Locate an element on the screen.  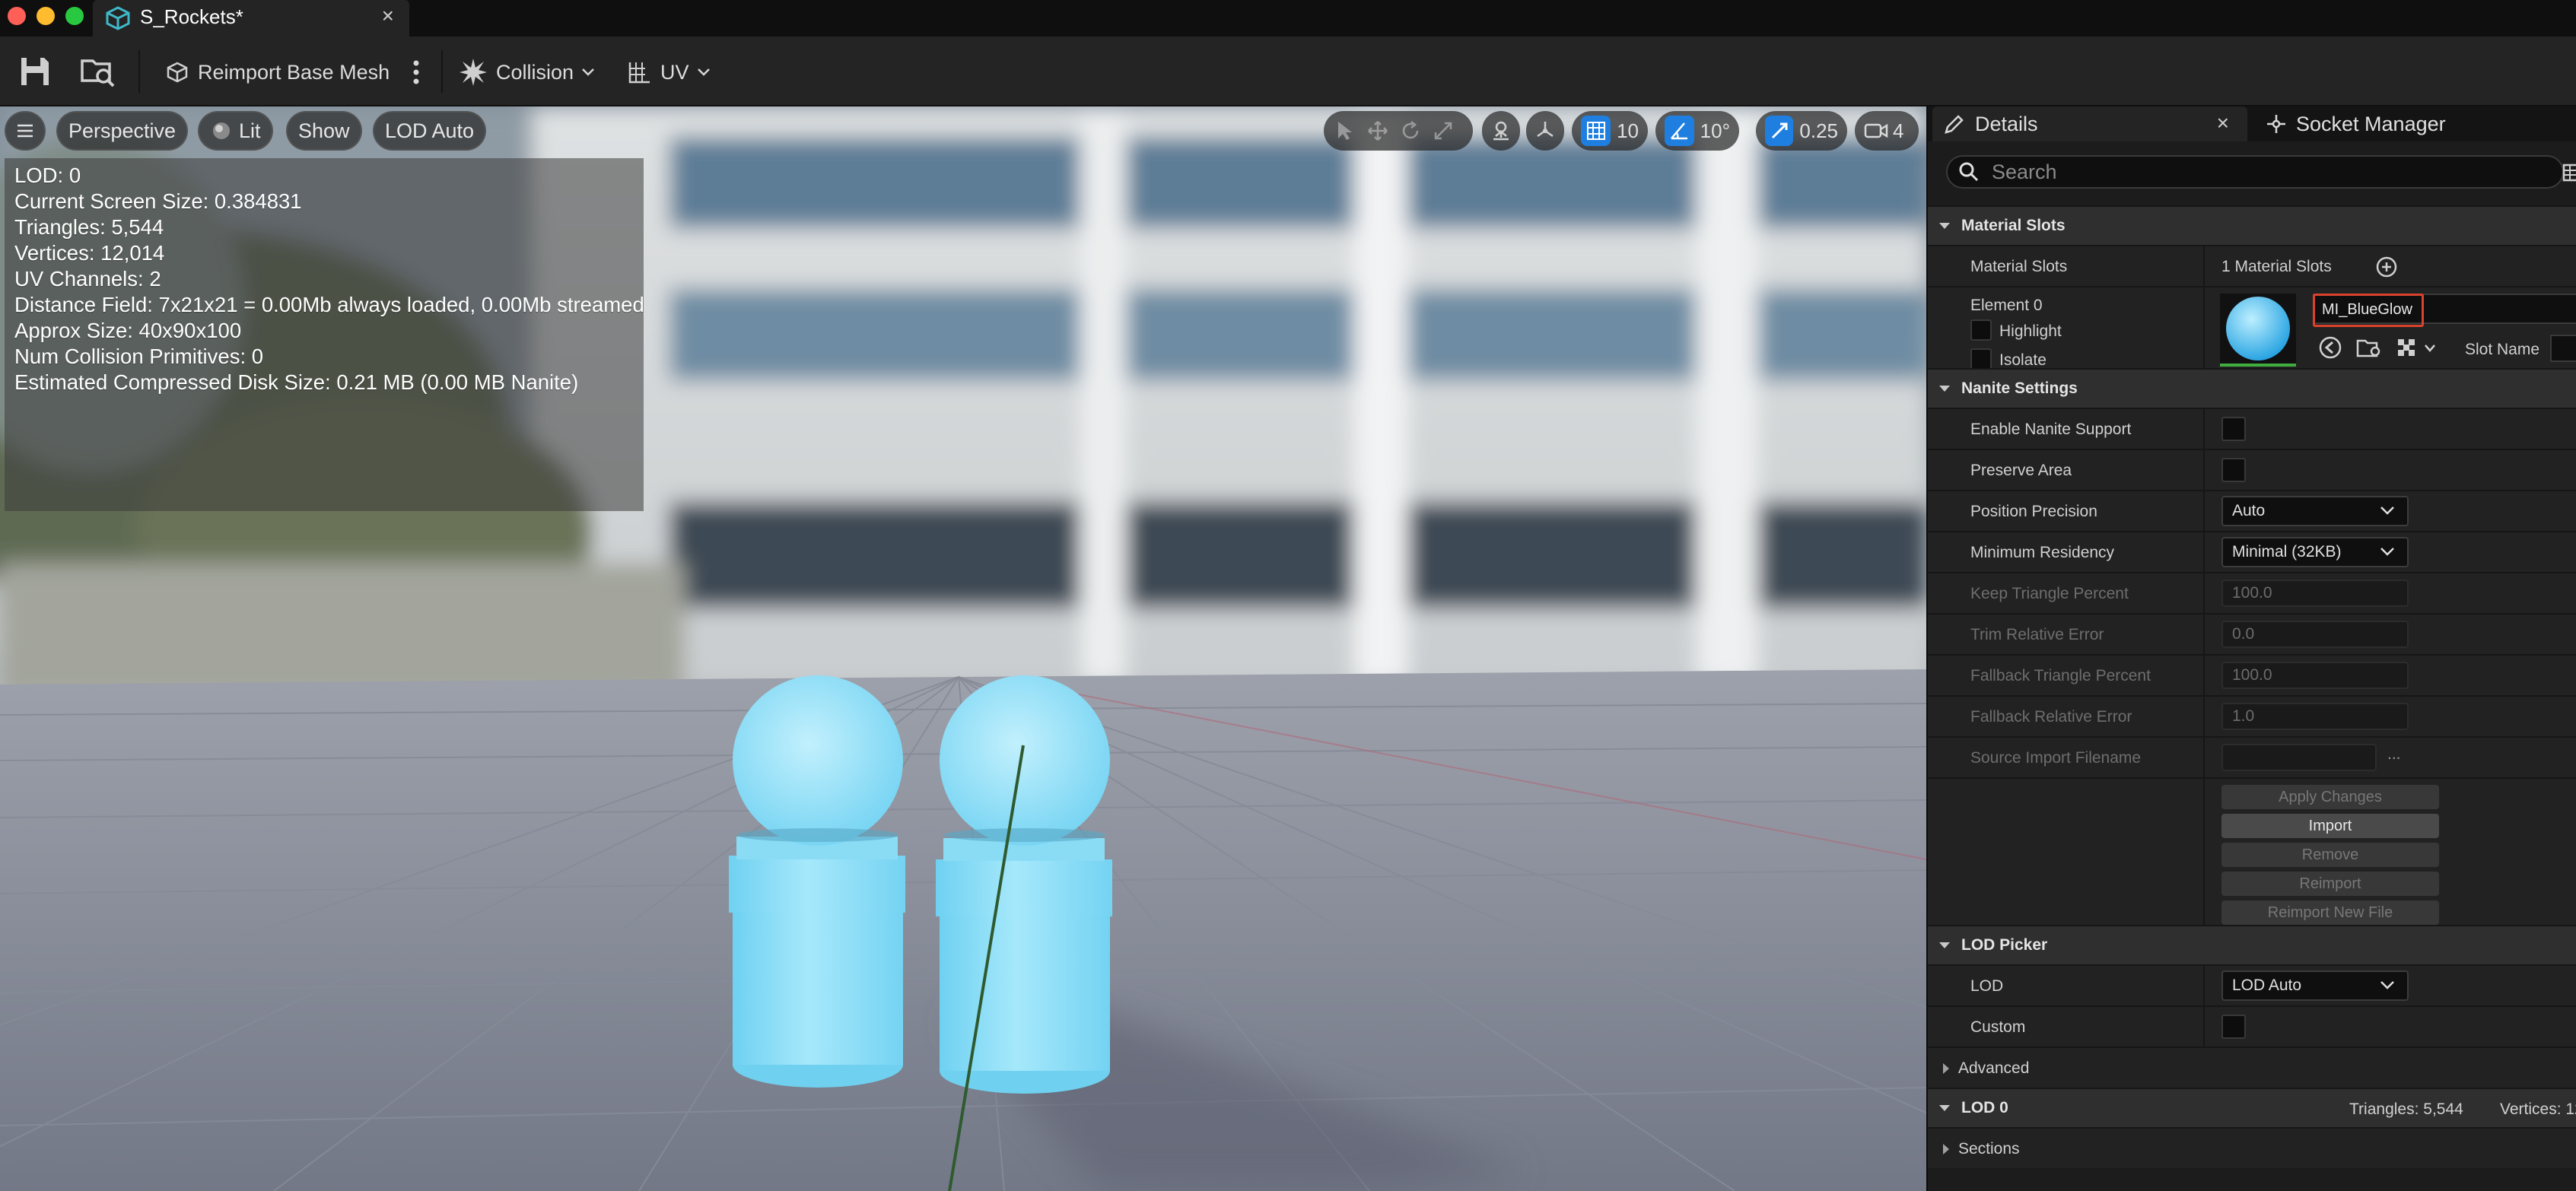
material-slot-count: 1 Material Slots is located at coordinates (2277, 266).